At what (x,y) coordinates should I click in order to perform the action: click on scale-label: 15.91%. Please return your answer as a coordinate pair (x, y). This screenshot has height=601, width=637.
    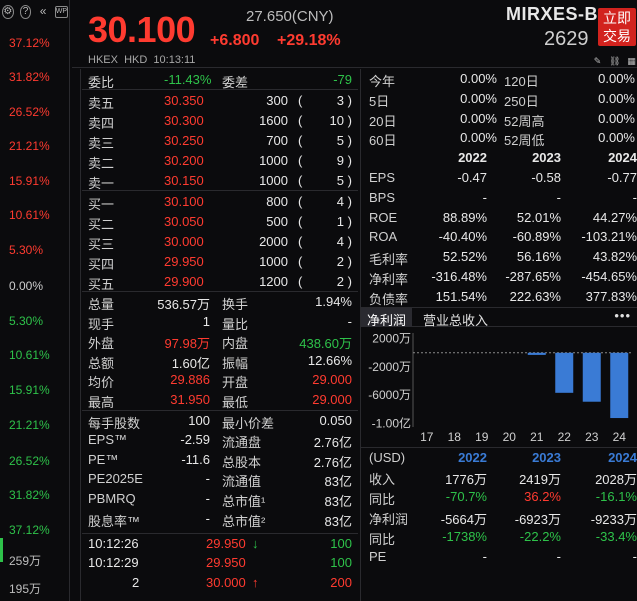
    Looking at the image, I should click on (29, 390).